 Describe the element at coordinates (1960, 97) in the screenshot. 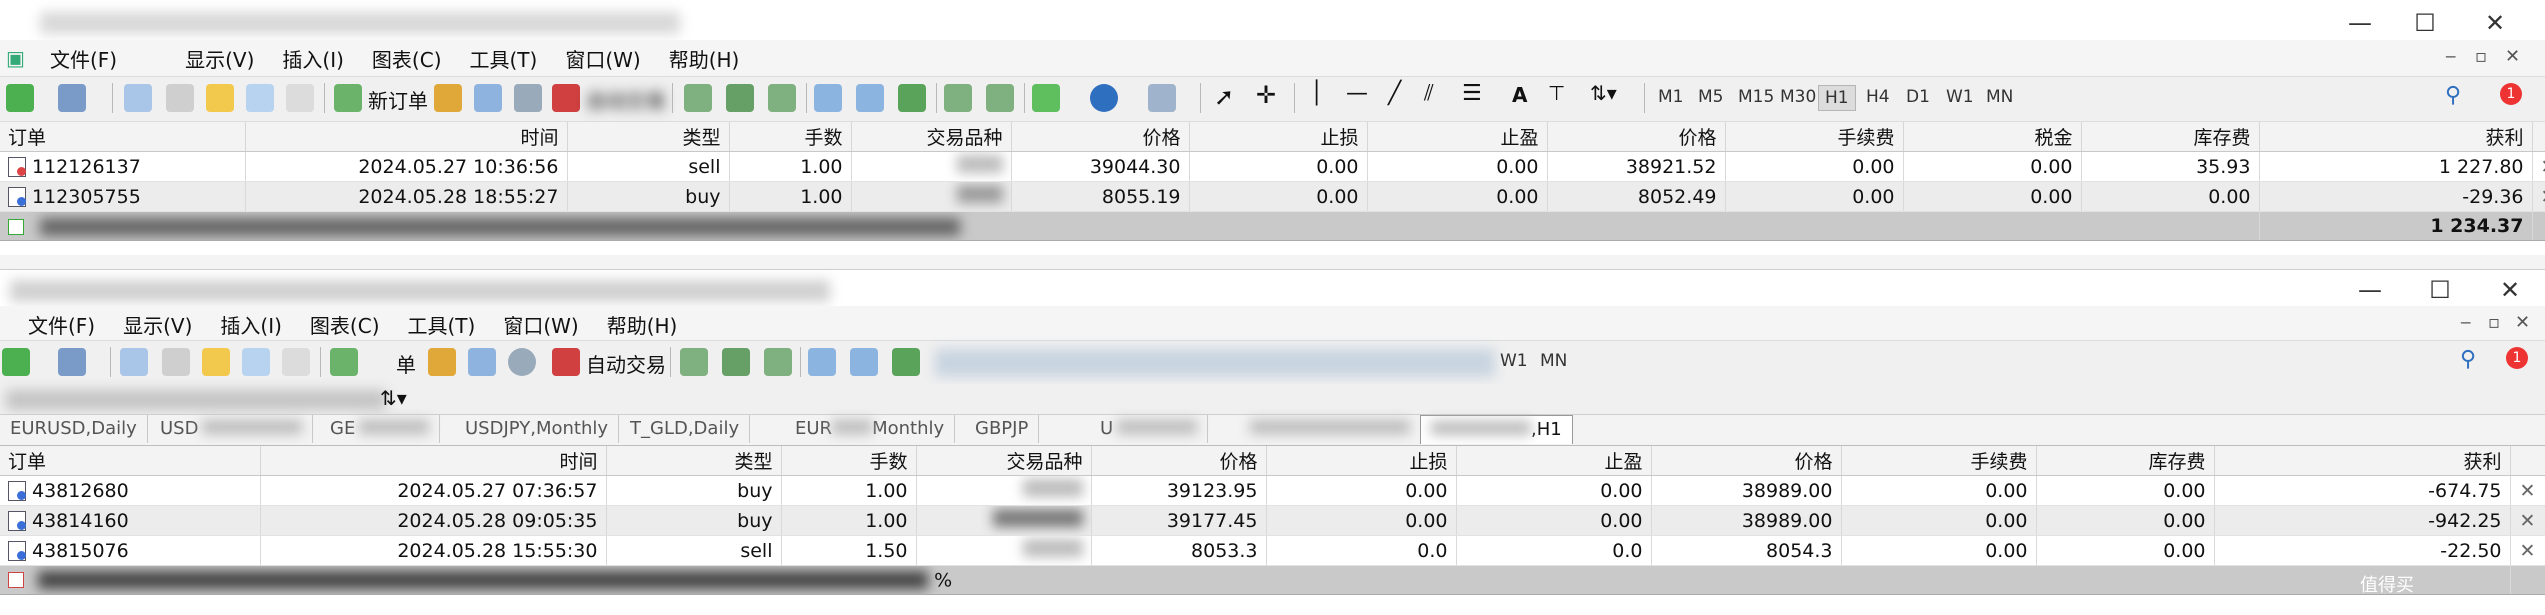

I see `tf-w1: W1` at that location.